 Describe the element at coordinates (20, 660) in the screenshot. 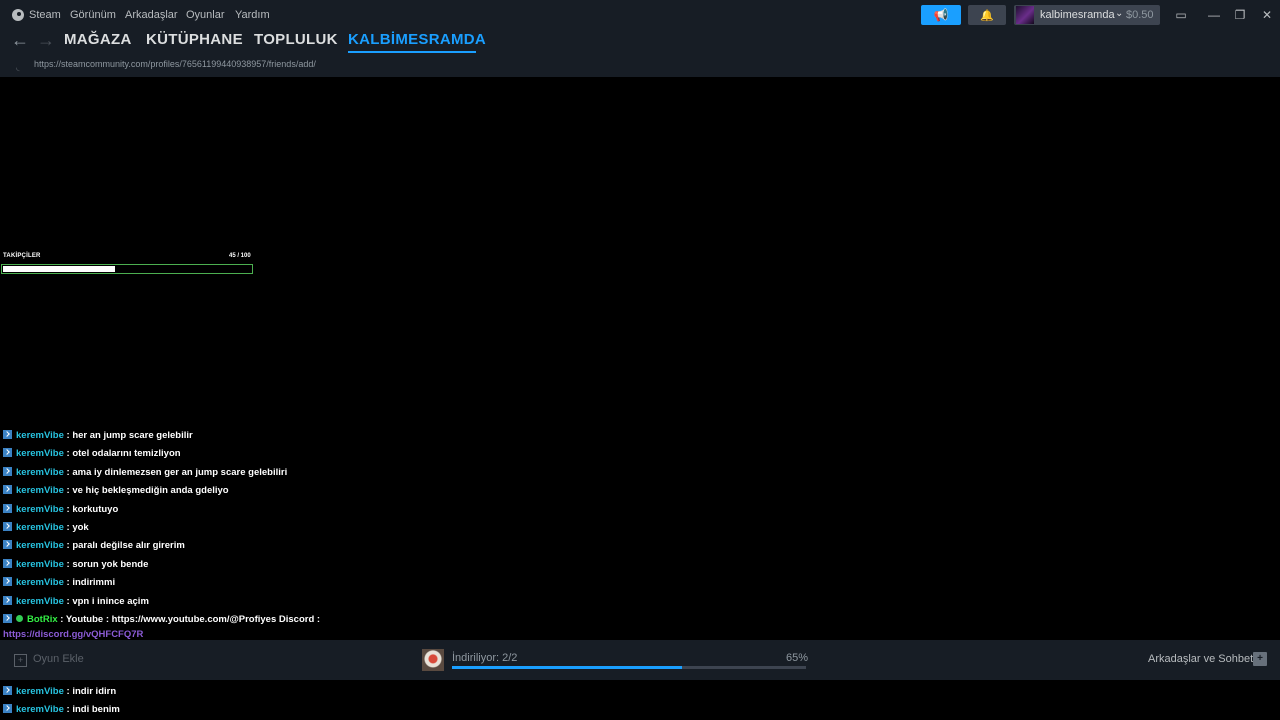

I see `add-game-icon: +` at that location.